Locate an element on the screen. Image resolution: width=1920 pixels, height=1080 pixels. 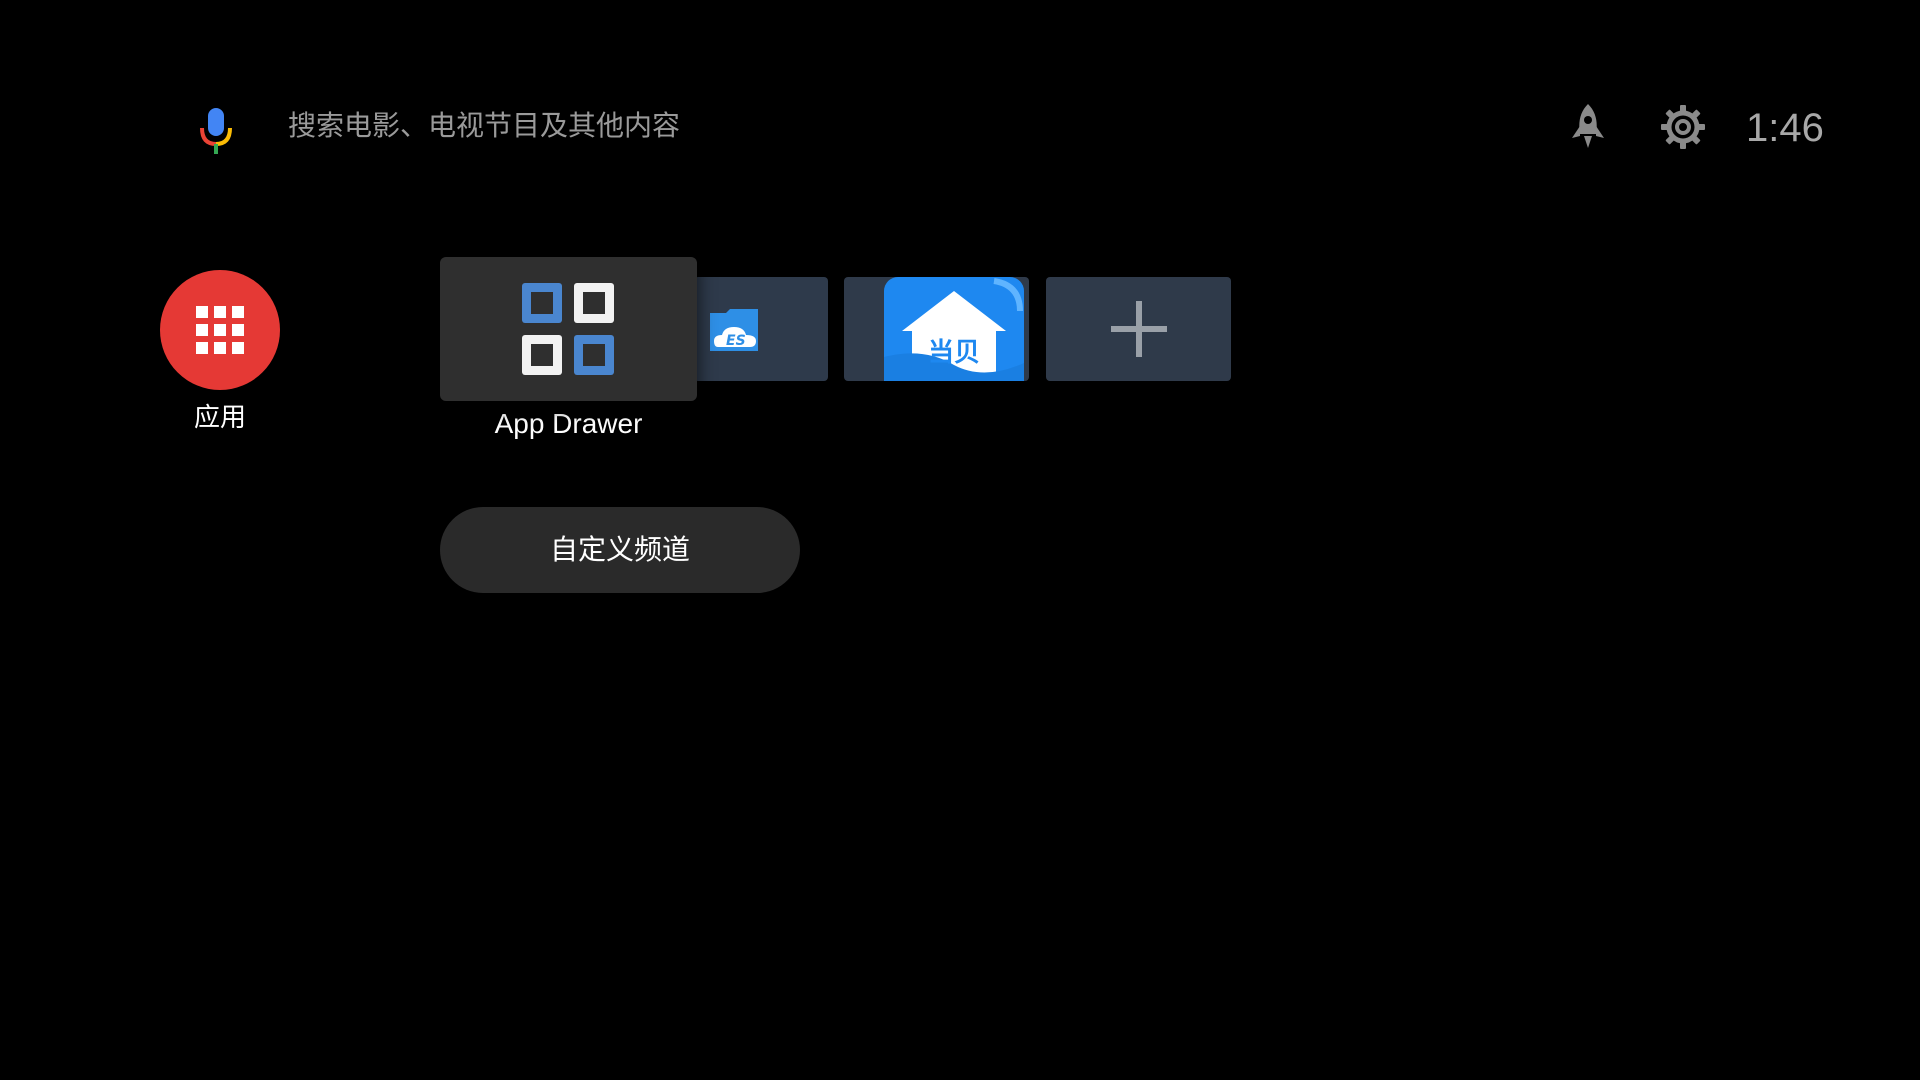
plus-icon is located at coordinates (1139, 329).